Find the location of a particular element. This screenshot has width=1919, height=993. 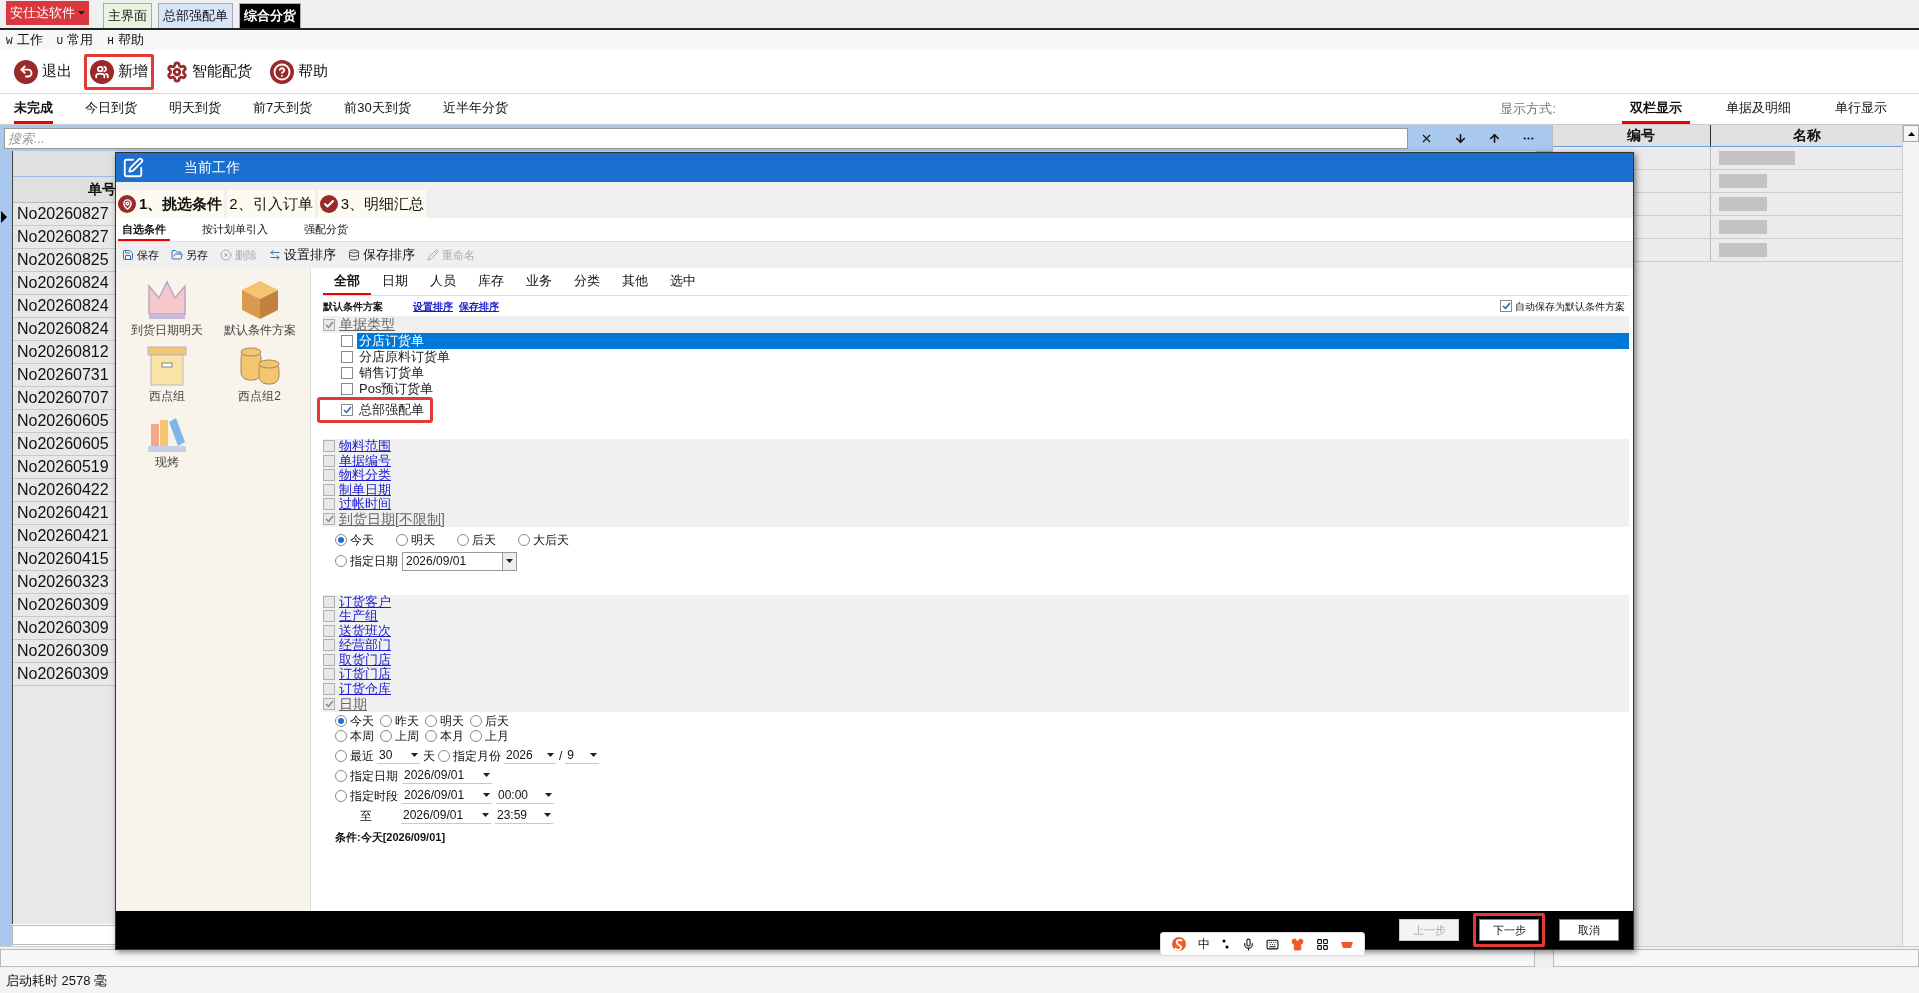

category-tab: 其他 is located at coordinates (635, 282).